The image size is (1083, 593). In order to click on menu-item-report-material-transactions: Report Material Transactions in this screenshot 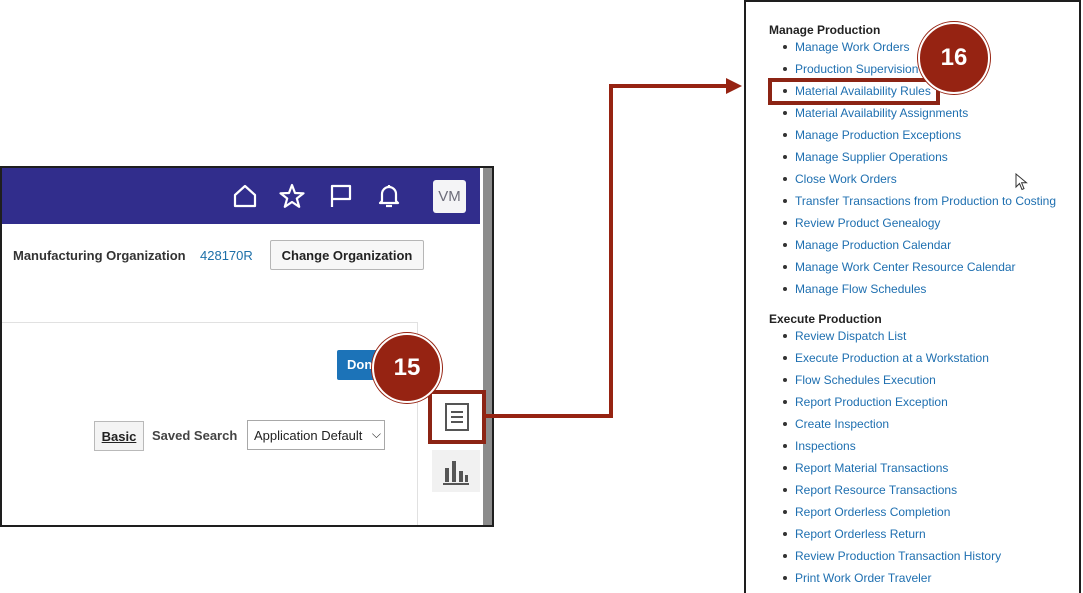, I will do `click(873, 468)`.